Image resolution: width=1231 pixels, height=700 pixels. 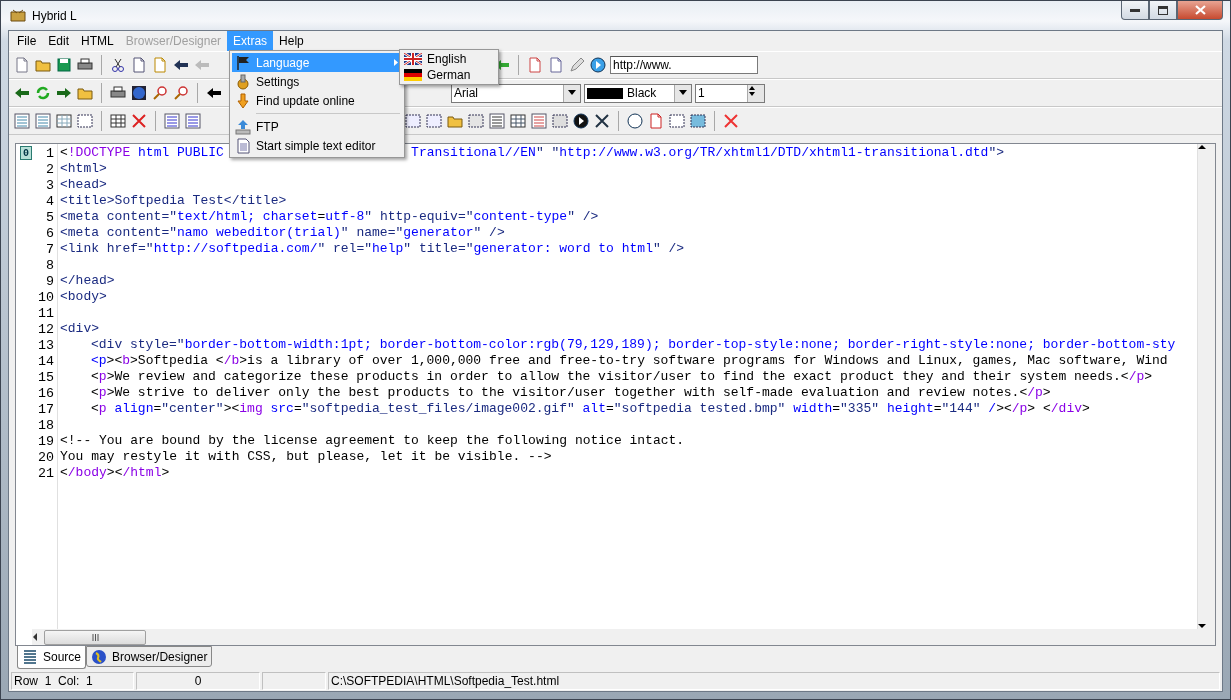 I want to click on close-button, so click(x=1200, y=10).